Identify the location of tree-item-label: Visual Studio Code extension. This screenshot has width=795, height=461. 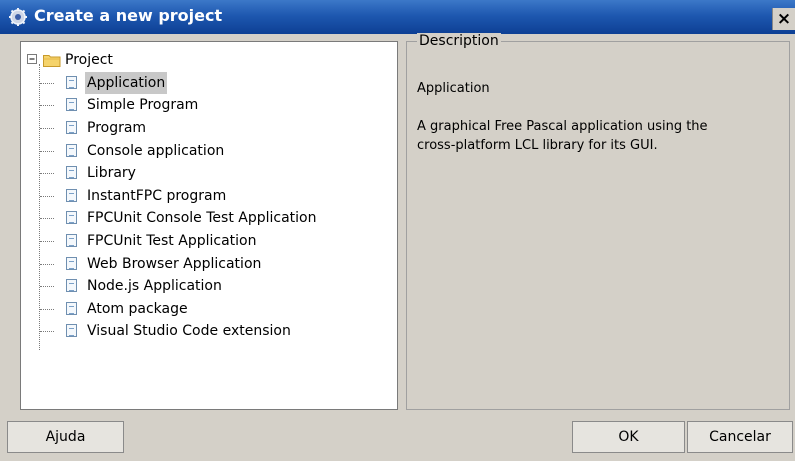
(189, 331).